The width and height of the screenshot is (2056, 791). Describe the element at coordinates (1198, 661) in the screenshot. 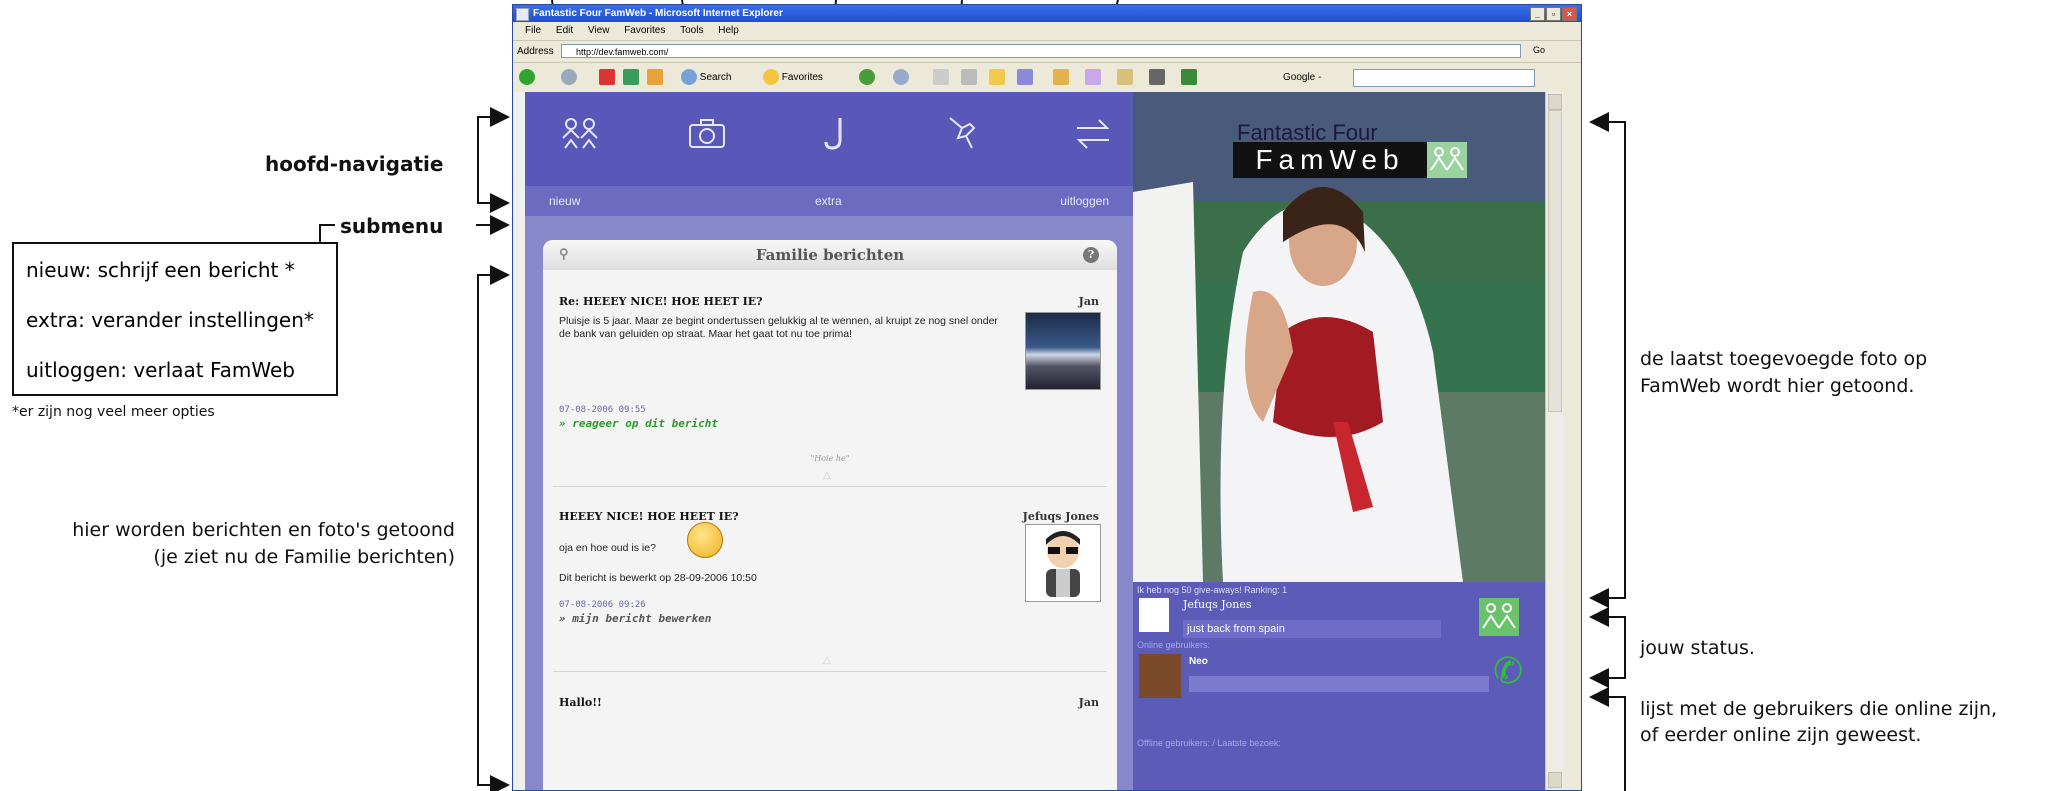

I see `online-user-name: Neo` at that location.